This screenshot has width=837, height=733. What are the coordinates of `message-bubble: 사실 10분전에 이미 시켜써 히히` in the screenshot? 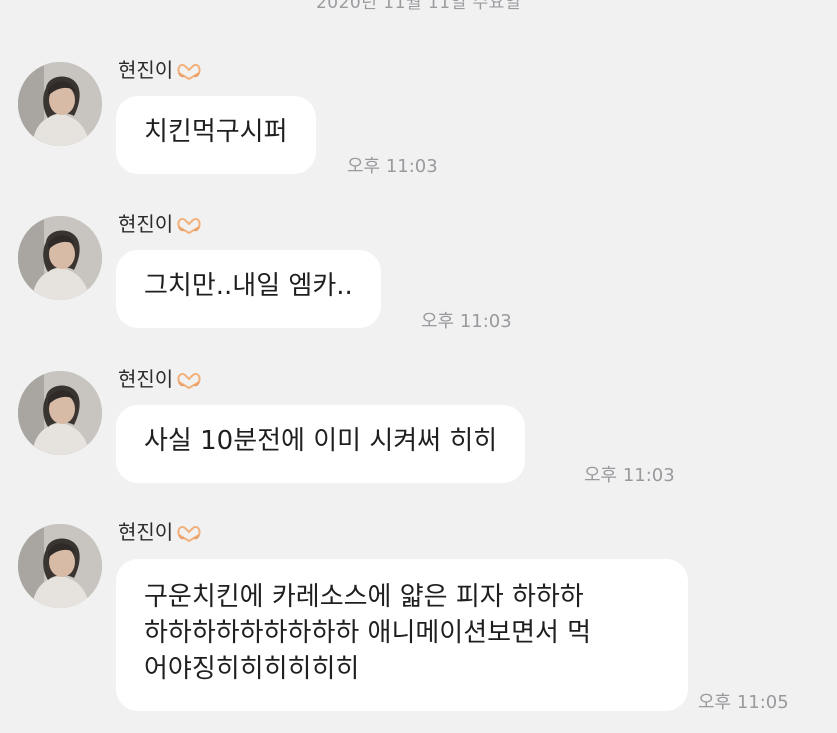 It's located at (321, 444).